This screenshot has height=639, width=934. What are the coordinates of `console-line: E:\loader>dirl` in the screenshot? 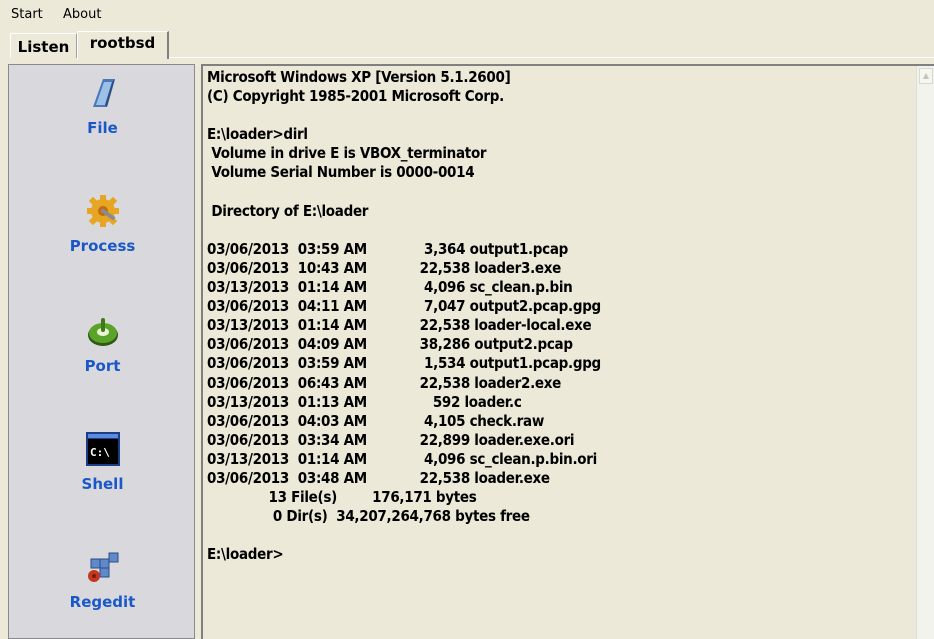 It's located at (257, 134).